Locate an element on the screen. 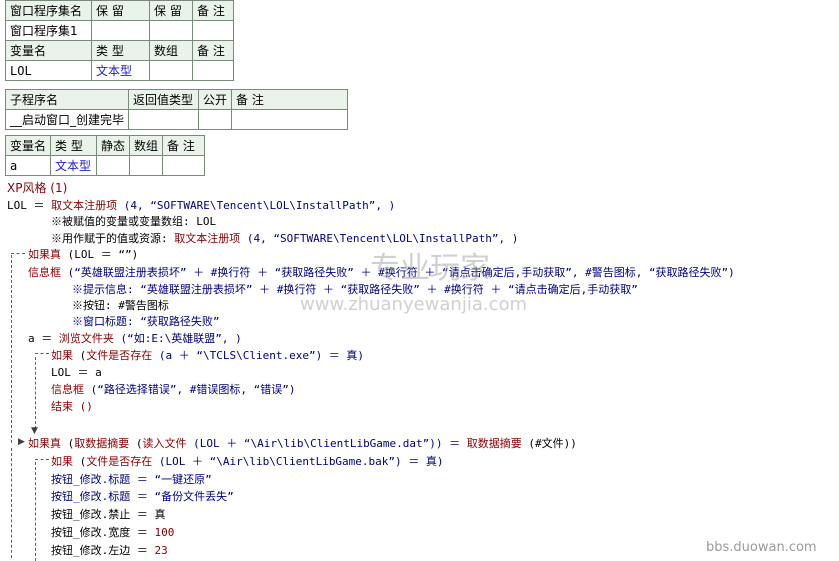 Image resolution: width=839 pixels, height=561 pixels. code-line-msgbox-error: 信息框 (“路径选择错误”, #错误图标, “错误”) is located at coordinates (173, 390).